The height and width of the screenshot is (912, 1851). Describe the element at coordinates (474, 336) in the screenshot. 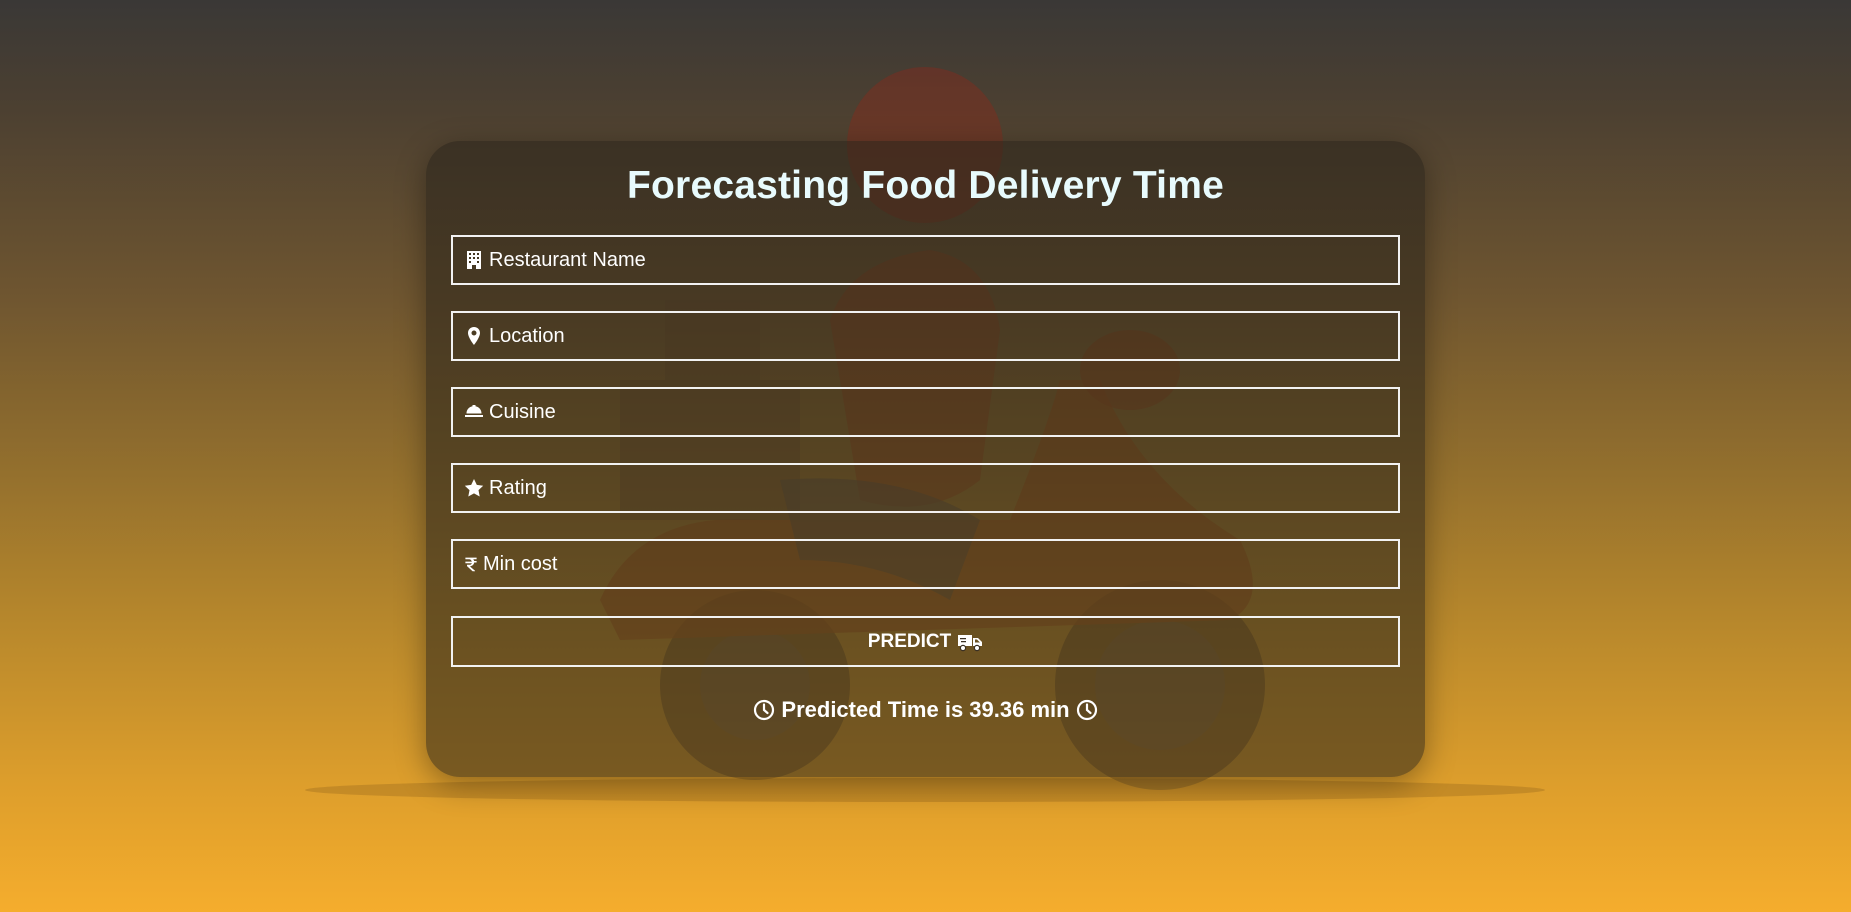

I see `location-pin-icon` at that location.